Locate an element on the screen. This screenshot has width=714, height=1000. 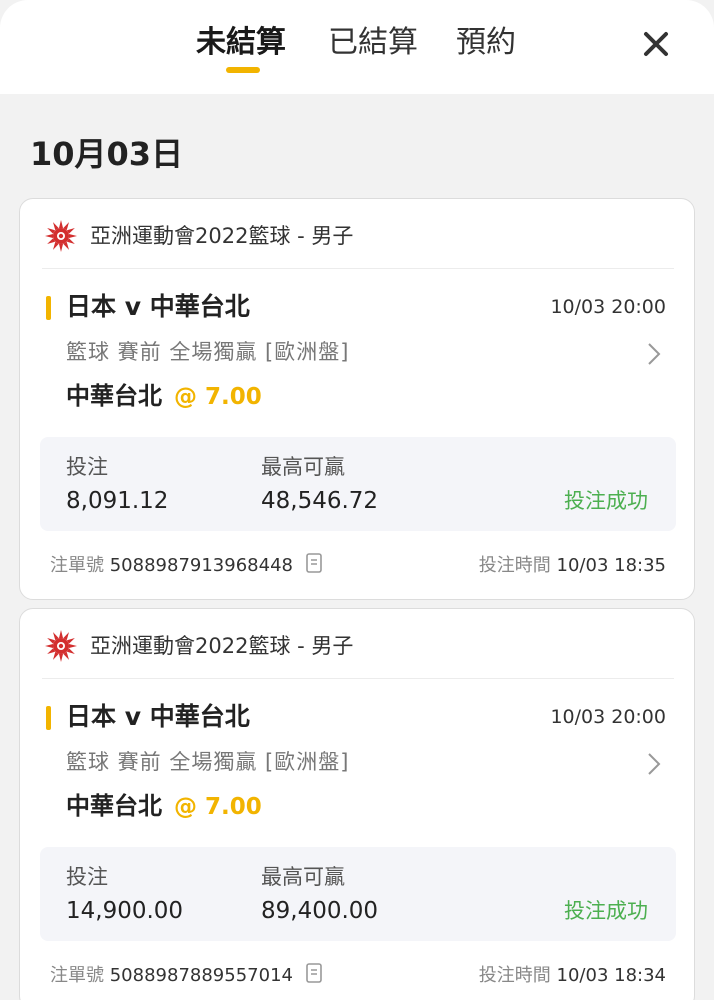
ticket-number: 注單號 5088987889557014 is located at coordinates (171, 976).